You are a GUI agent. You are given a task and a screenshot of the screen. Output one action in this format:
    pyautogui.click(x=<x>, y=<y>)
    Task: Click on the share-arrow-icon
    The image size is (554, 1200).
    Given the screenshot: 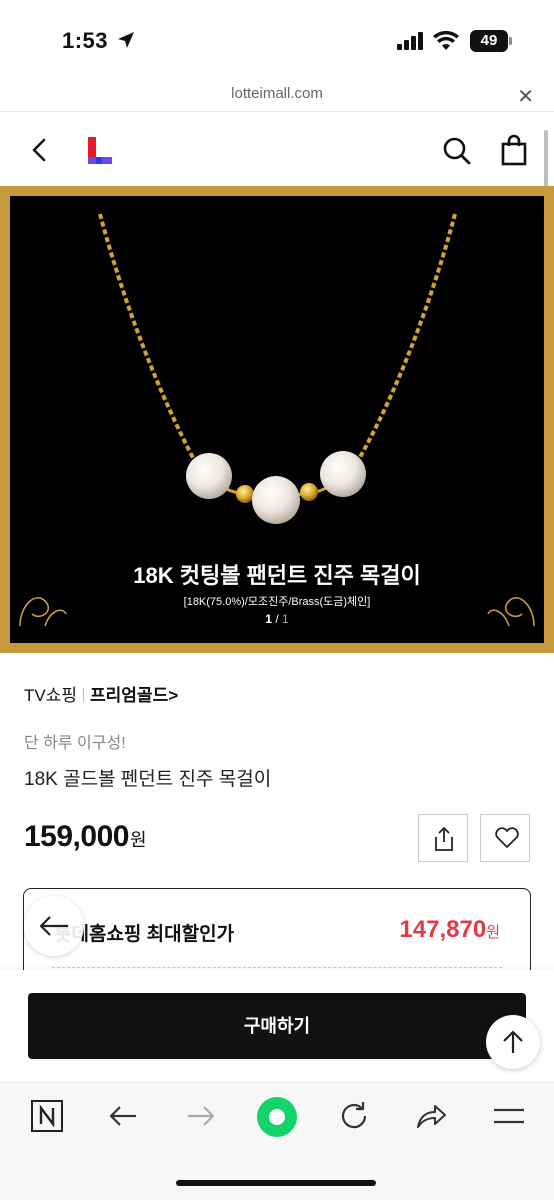 What is the action you would take?
    pyautogui.click(x=434, y=1119)
    